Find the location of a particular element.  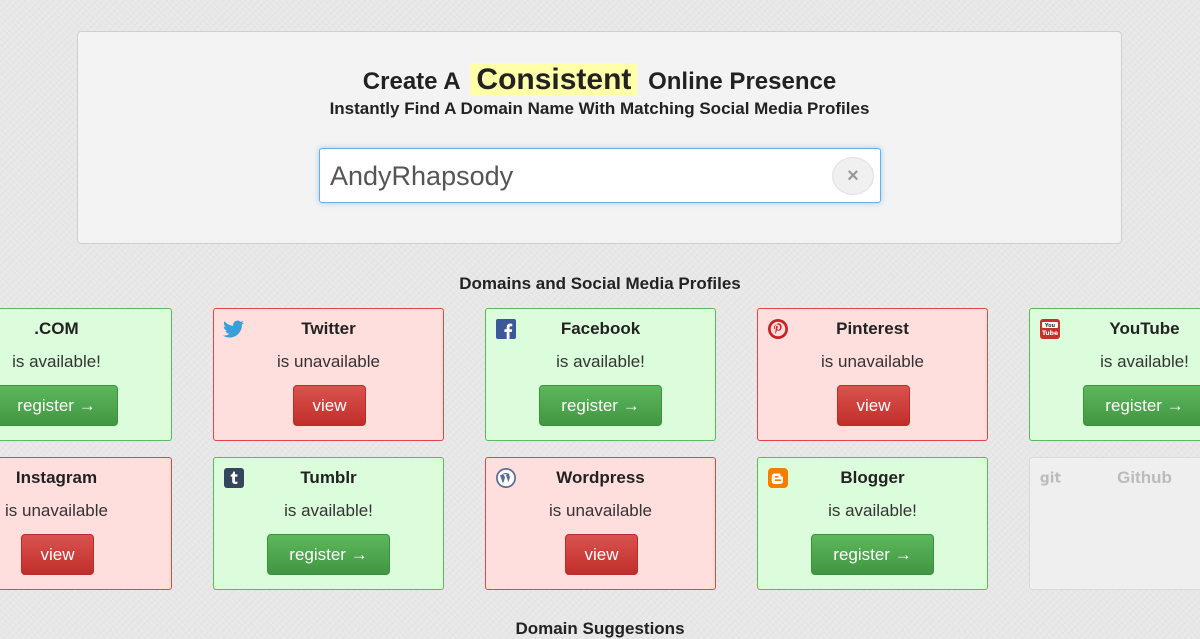

card-name: .COM is located at coordinates (56, 328).